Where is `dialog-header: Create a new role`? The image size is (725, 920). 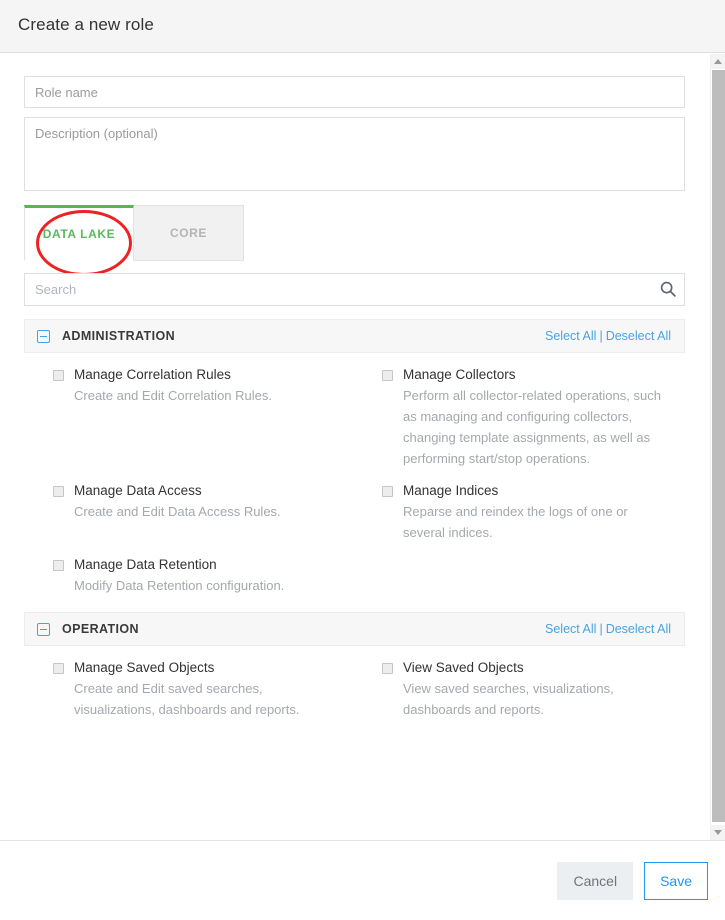 dialog-header: Create a new role is located at coordinates (362, 26).